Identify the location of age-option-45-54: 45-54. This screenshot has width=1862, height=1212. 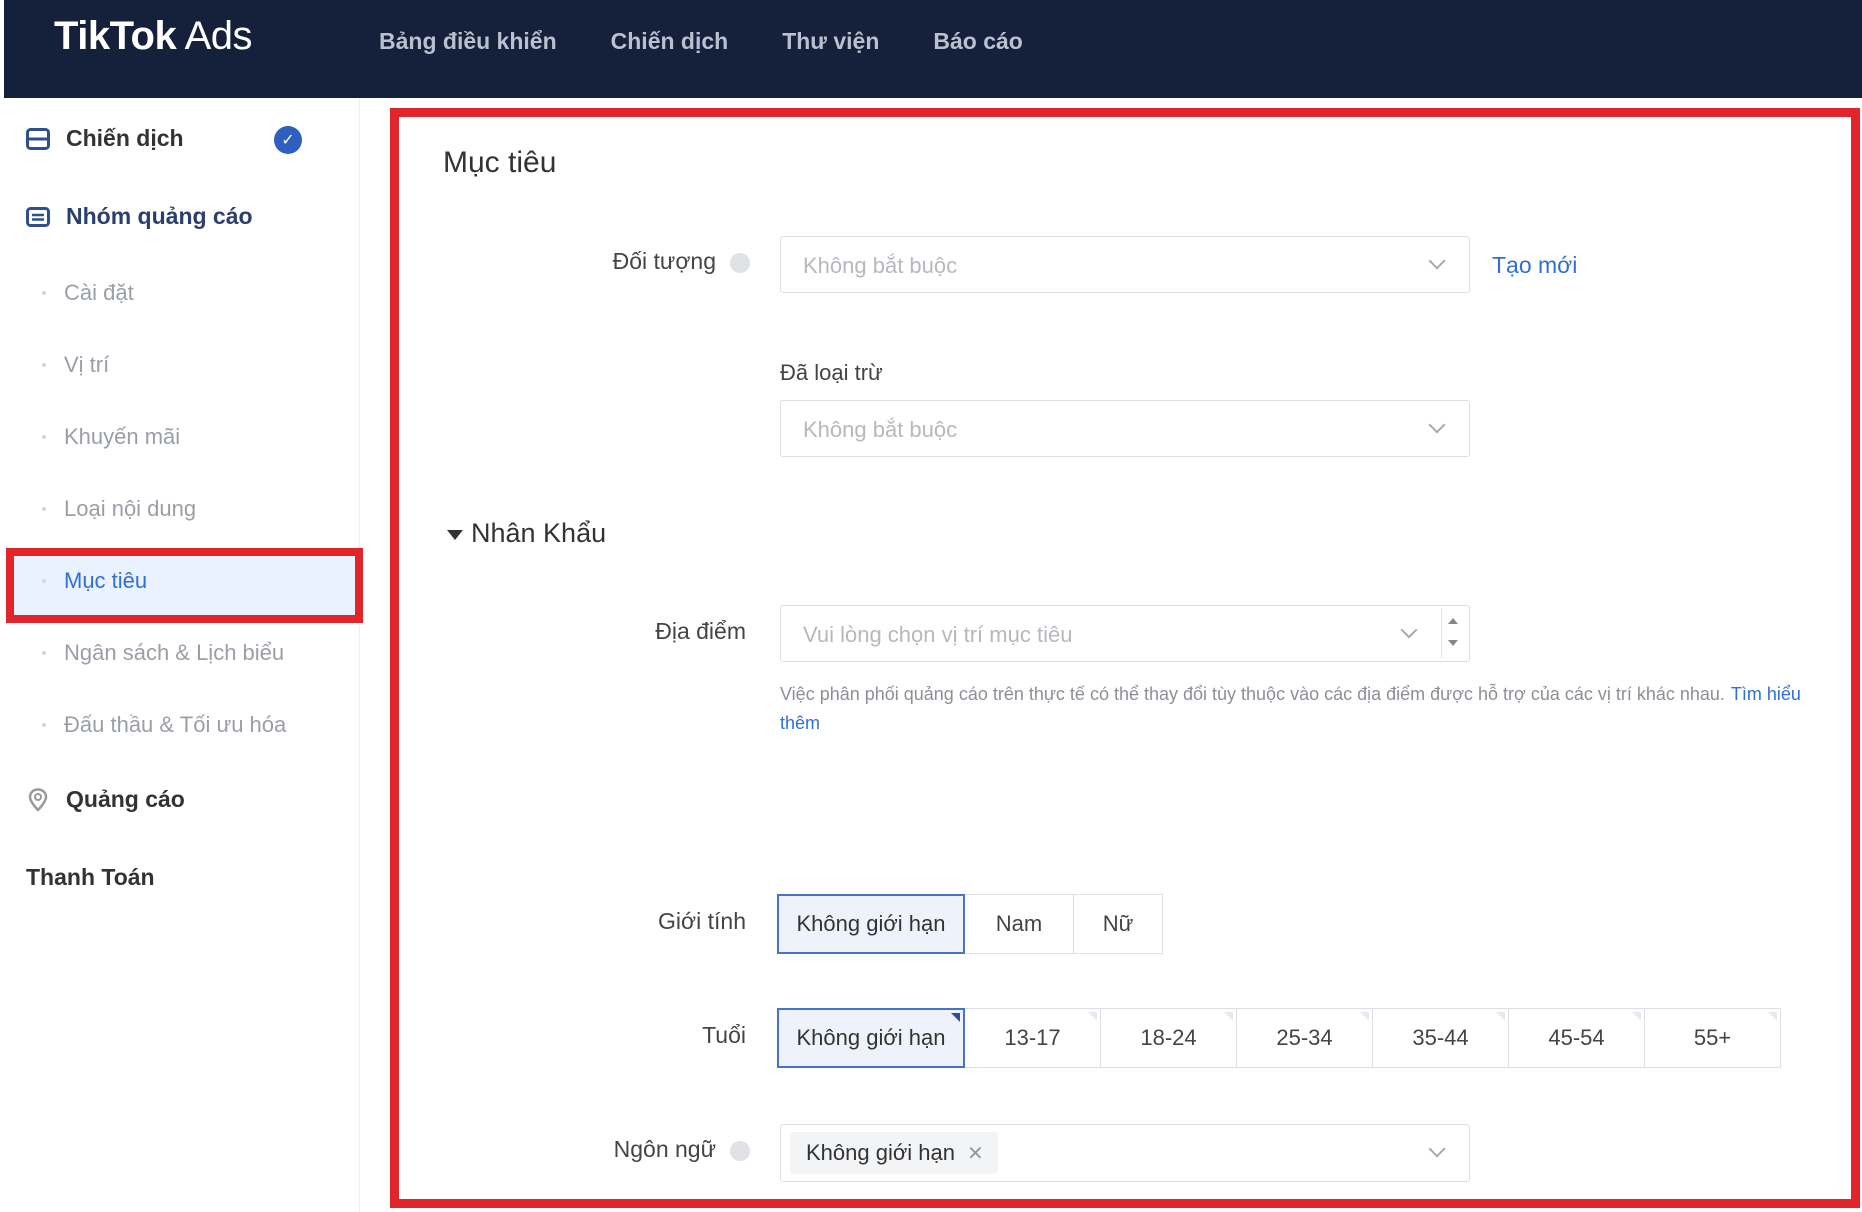
(1576, 1038).